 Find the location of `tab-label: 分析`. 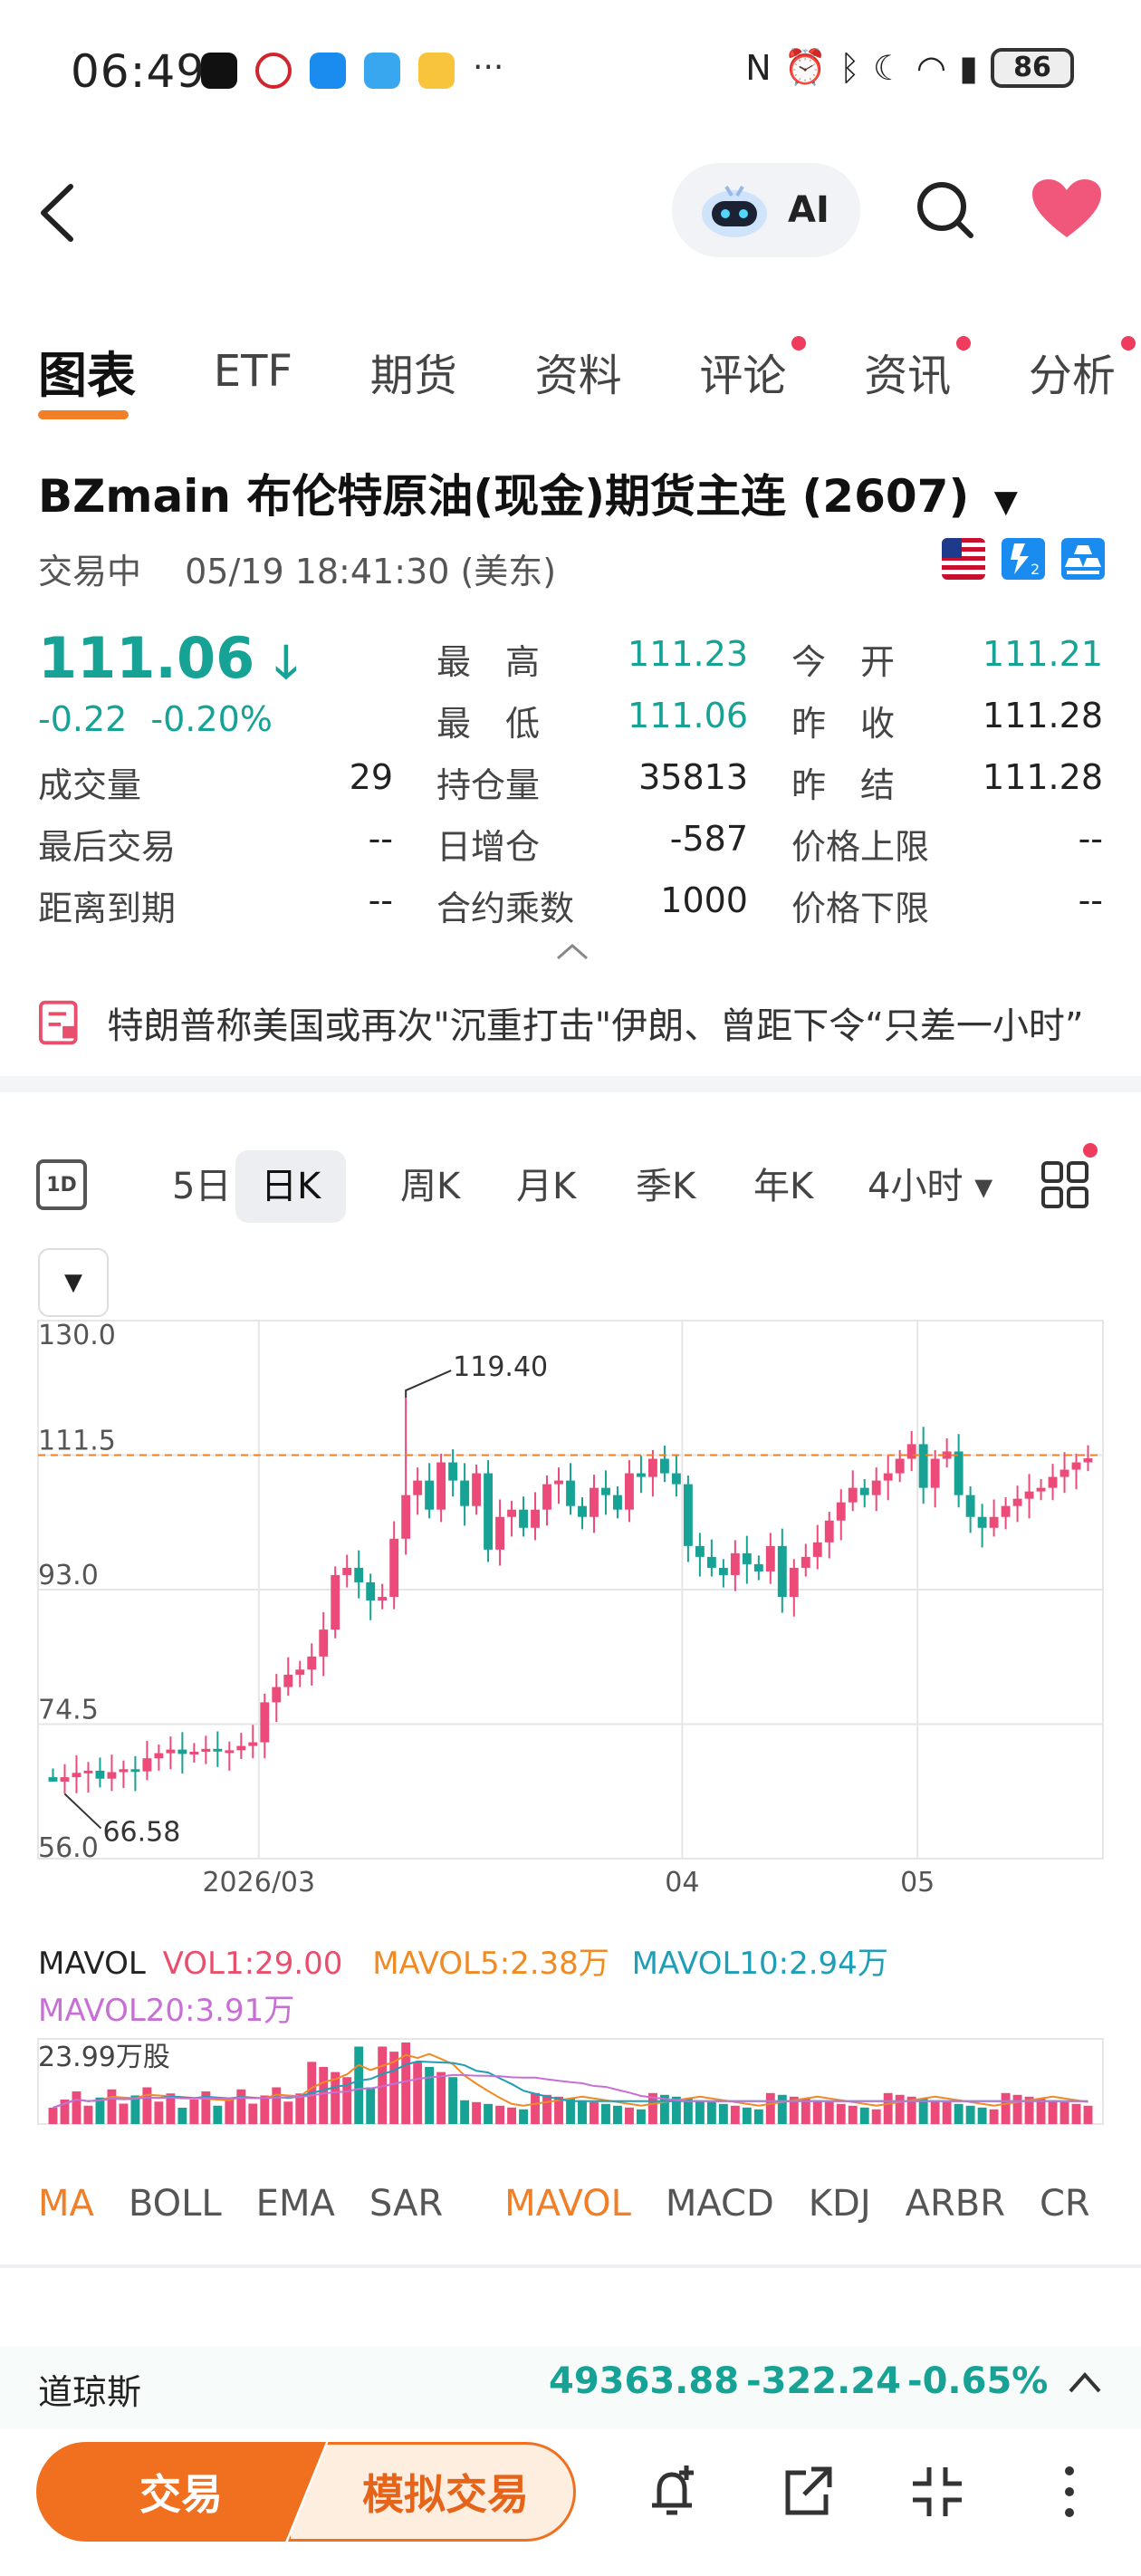

tab-label: 分析 is located at coordinates (1072, 375).